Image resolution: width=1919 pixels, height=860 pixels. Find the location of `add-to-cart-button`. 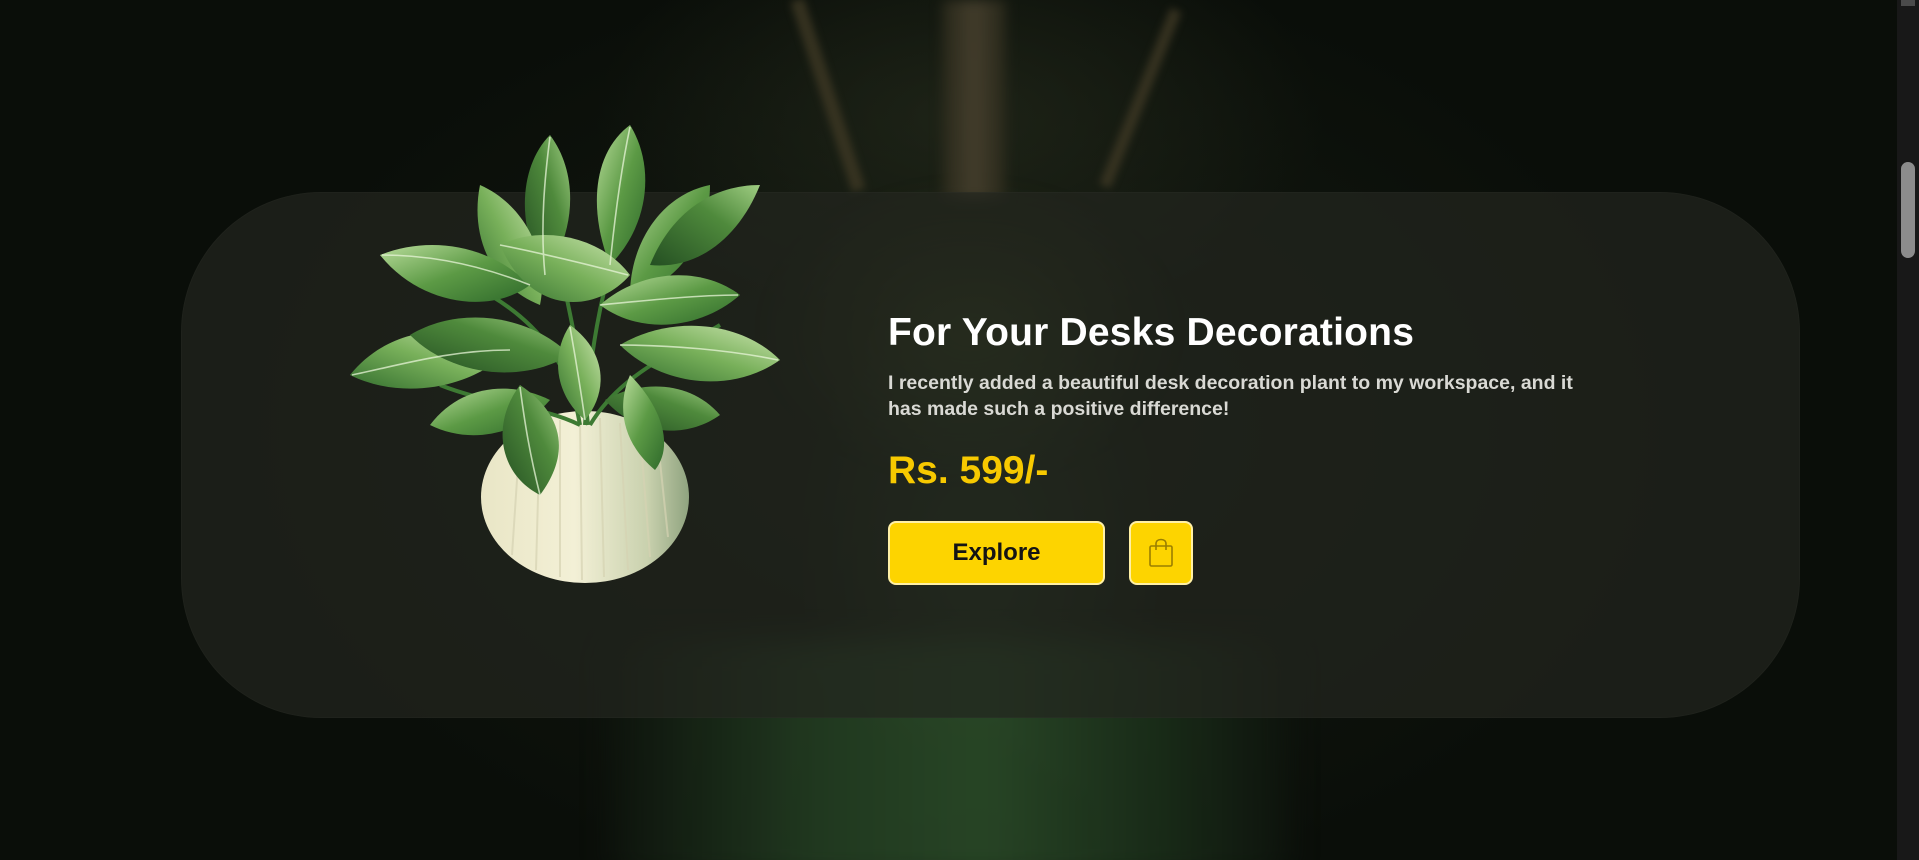

add-to-cart-button is located at coordinates (1161, 553).